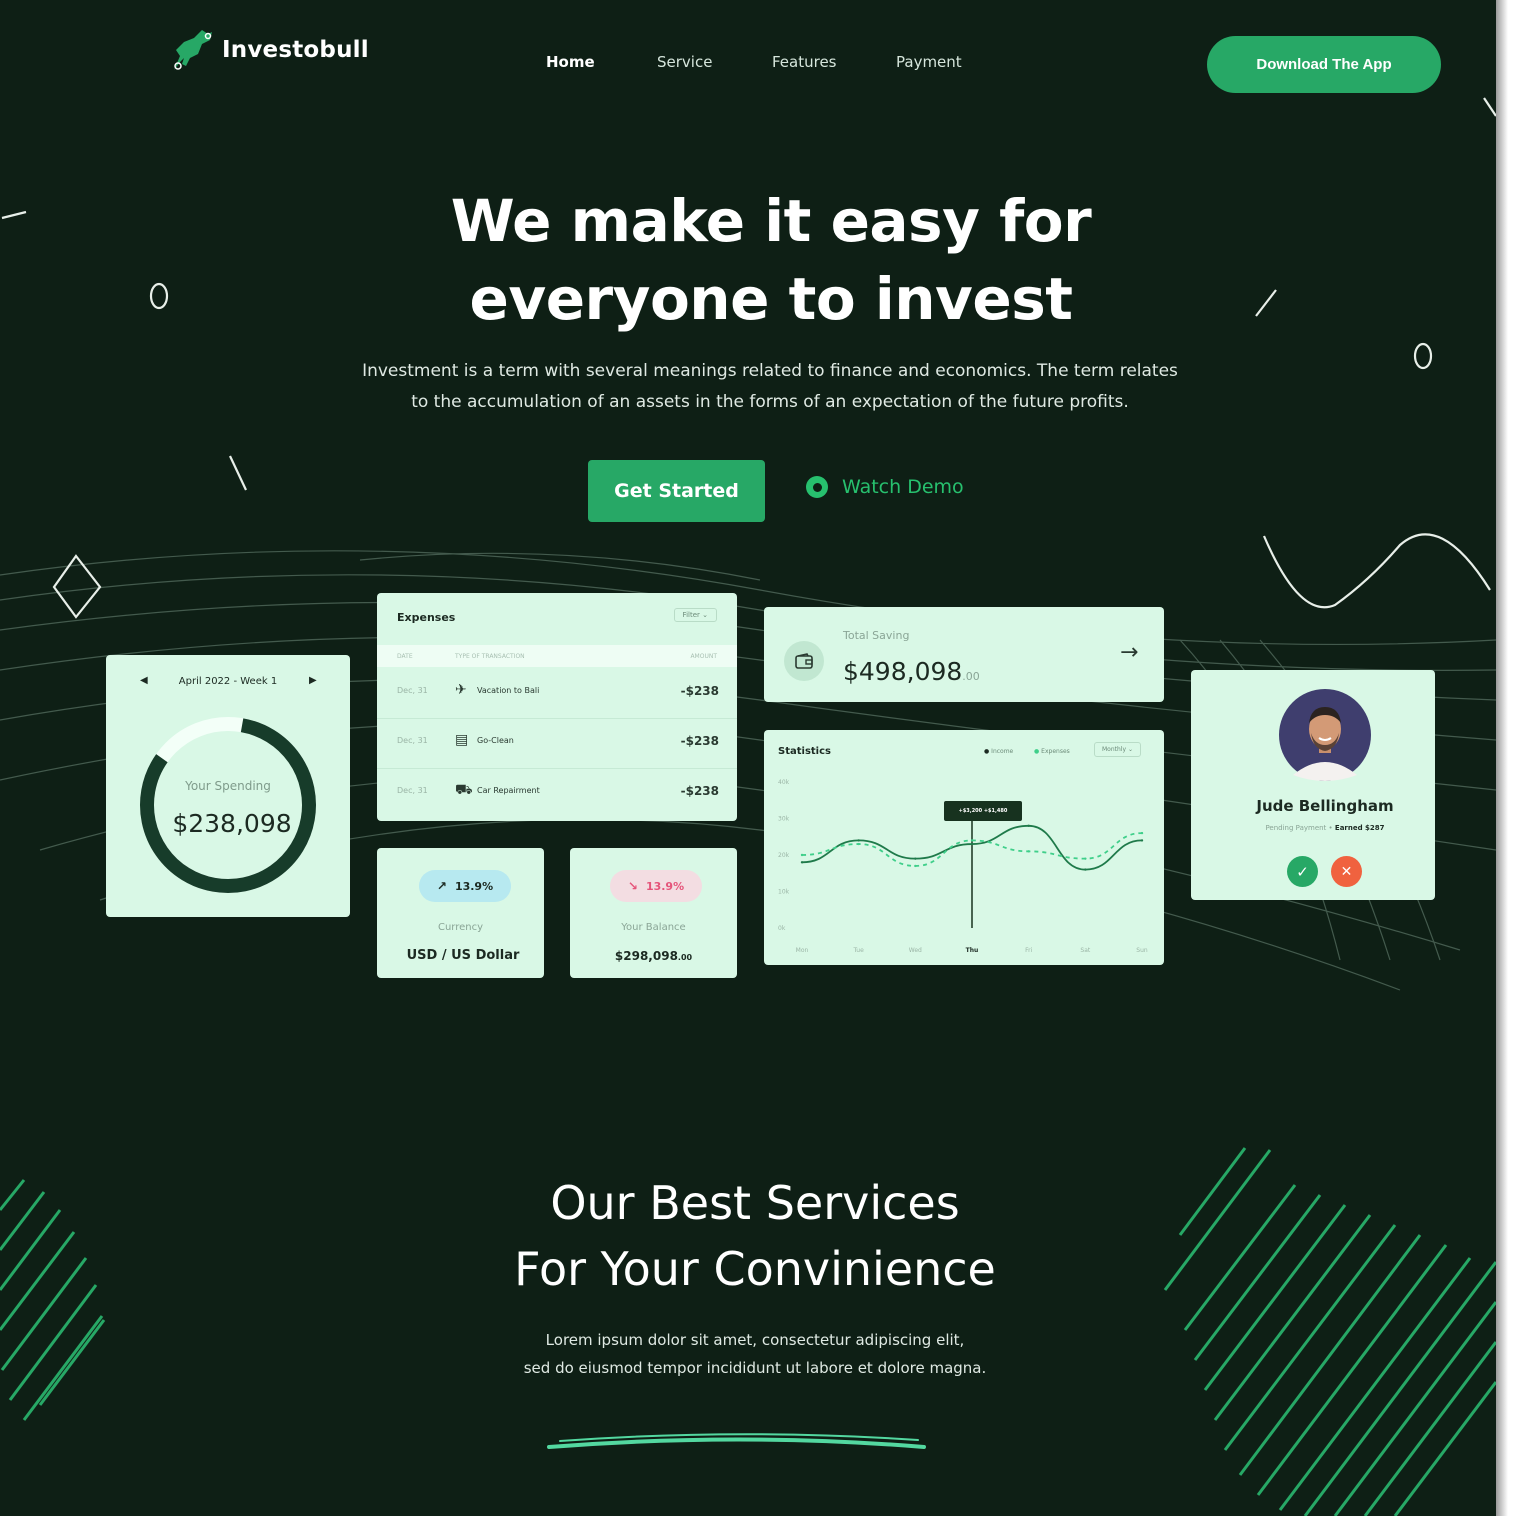  What do you see at coordinates (653, 913) in the screenshot?
I see `balance-card: ↘ 13.9% Your Balance $298,098.00` at bounding box center [653, 913].